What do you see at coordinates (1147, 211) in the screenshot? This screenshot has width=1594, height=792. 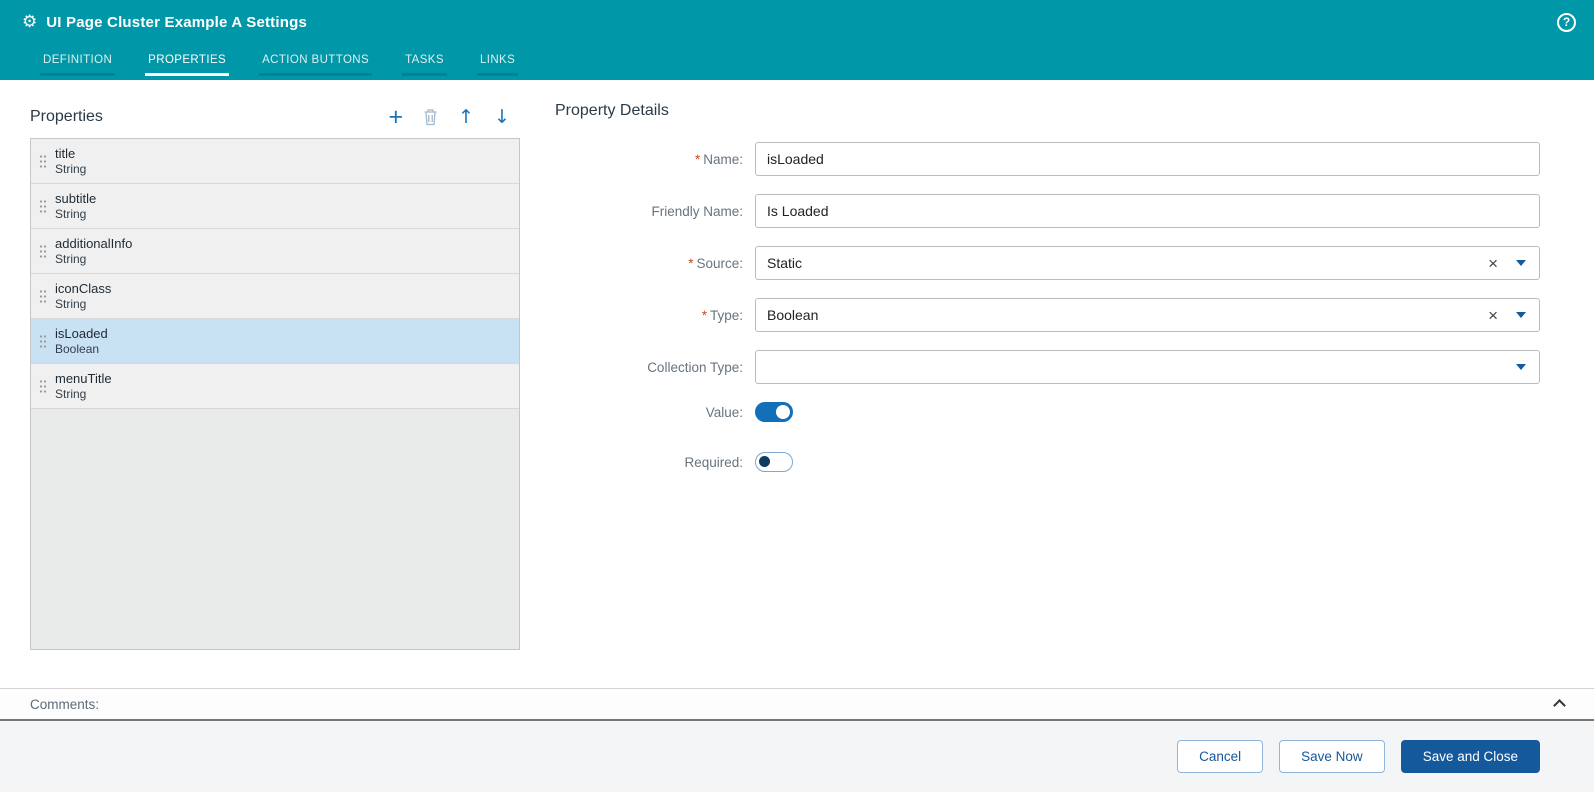 I see `friendly-name-input` at bounding box center [1147, 211].